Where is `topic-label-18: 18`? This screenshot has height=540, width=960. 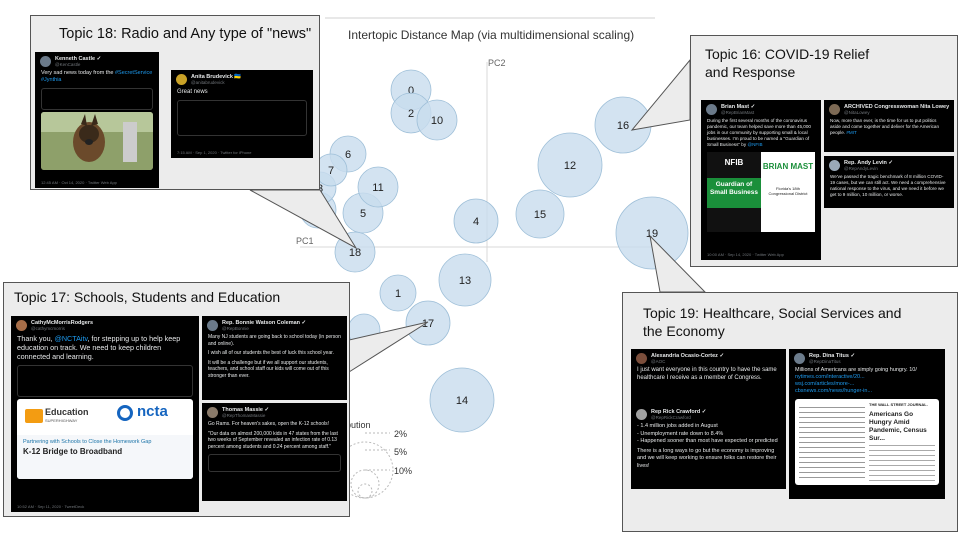
topic-label-18: 18 is located at coordinates (355, 253).